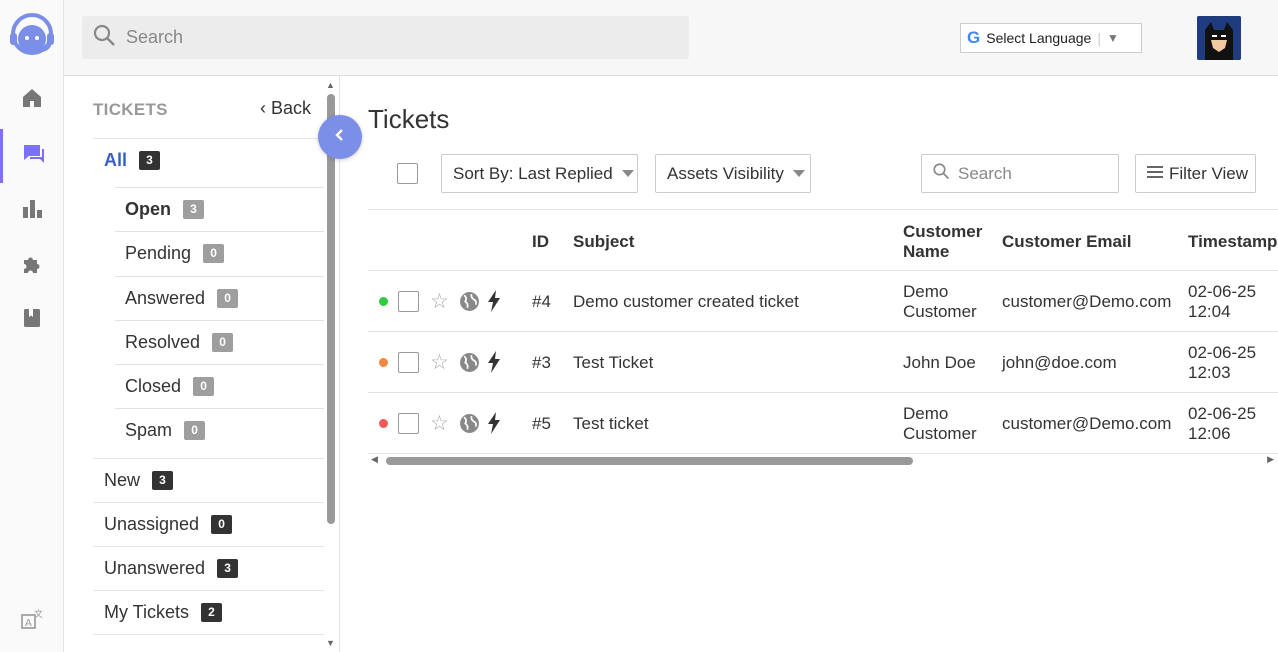 The width and height of the screenshot is (1278, 652). Describe the element at coordinates (130, 109) in the screenshot. I see `sidebar-heading: TICKETS` at that location.